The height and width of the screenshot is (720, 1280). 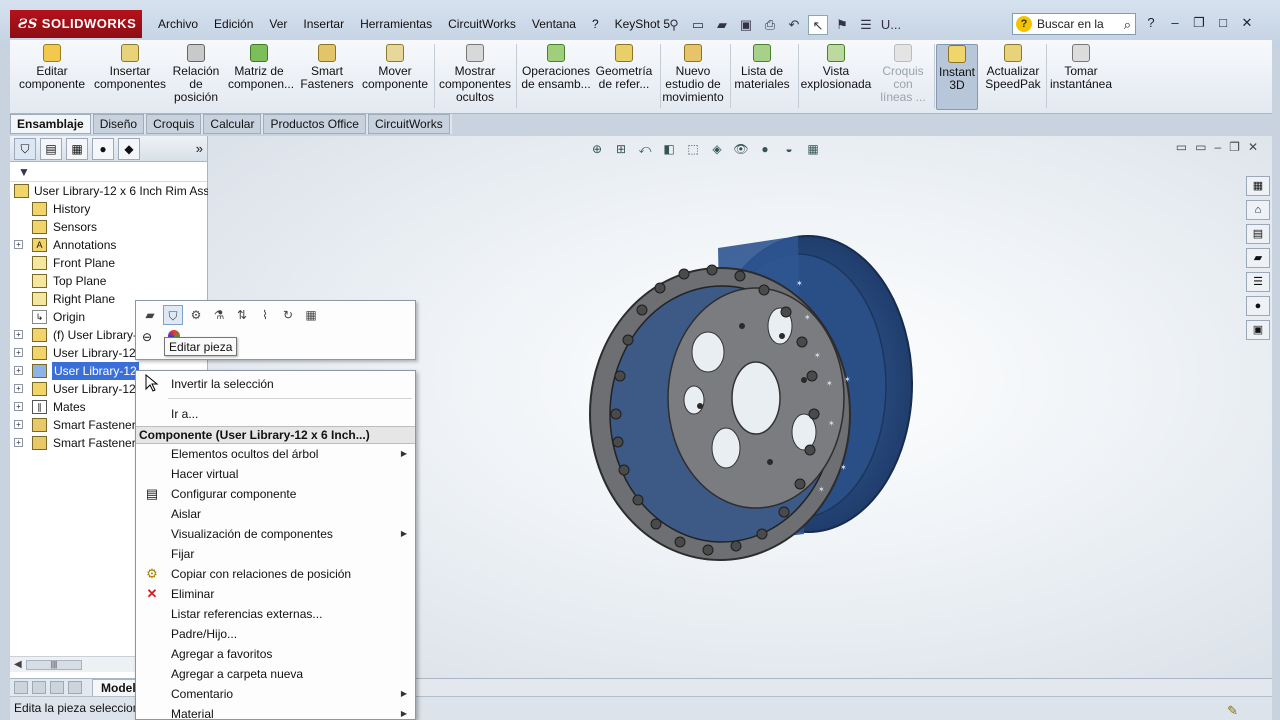 I want to click on menu-item-comment: Comentario ▶, so click(x=275, y=694).